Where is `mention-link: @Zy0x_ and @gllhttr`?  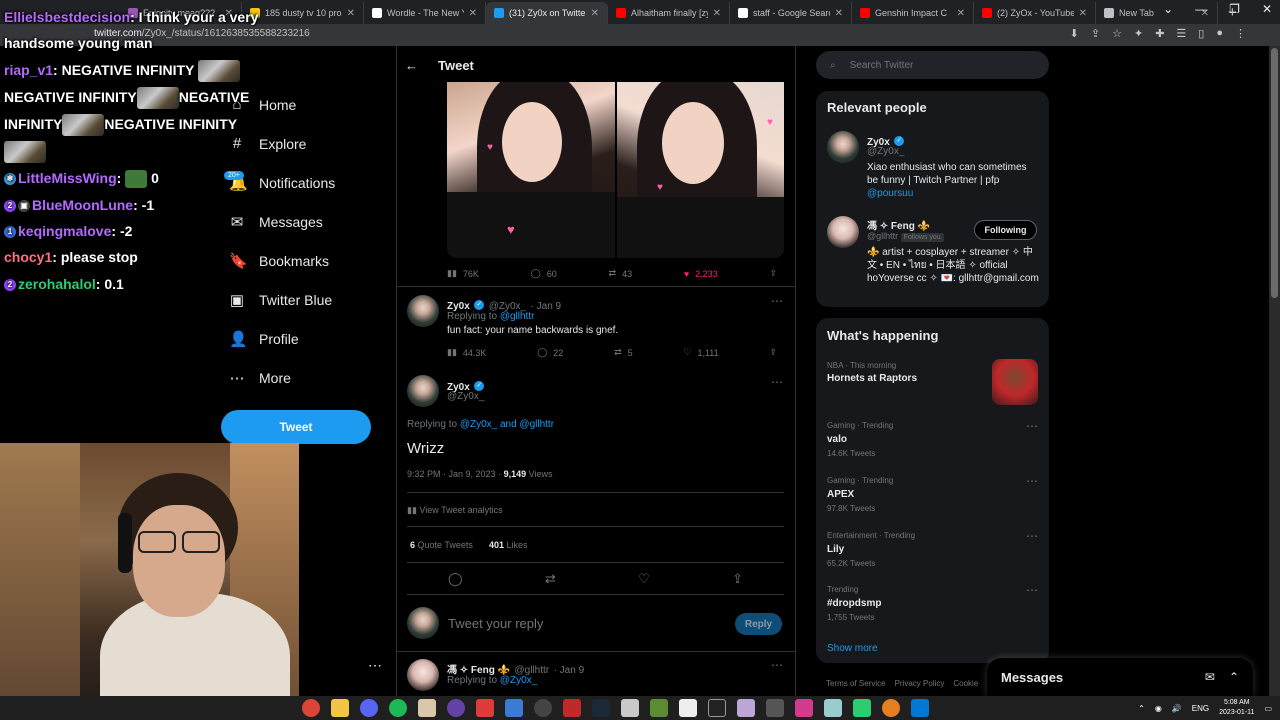
mention-link: @Zy0x_ and @gllhttr is located at coordinates (507, 424).